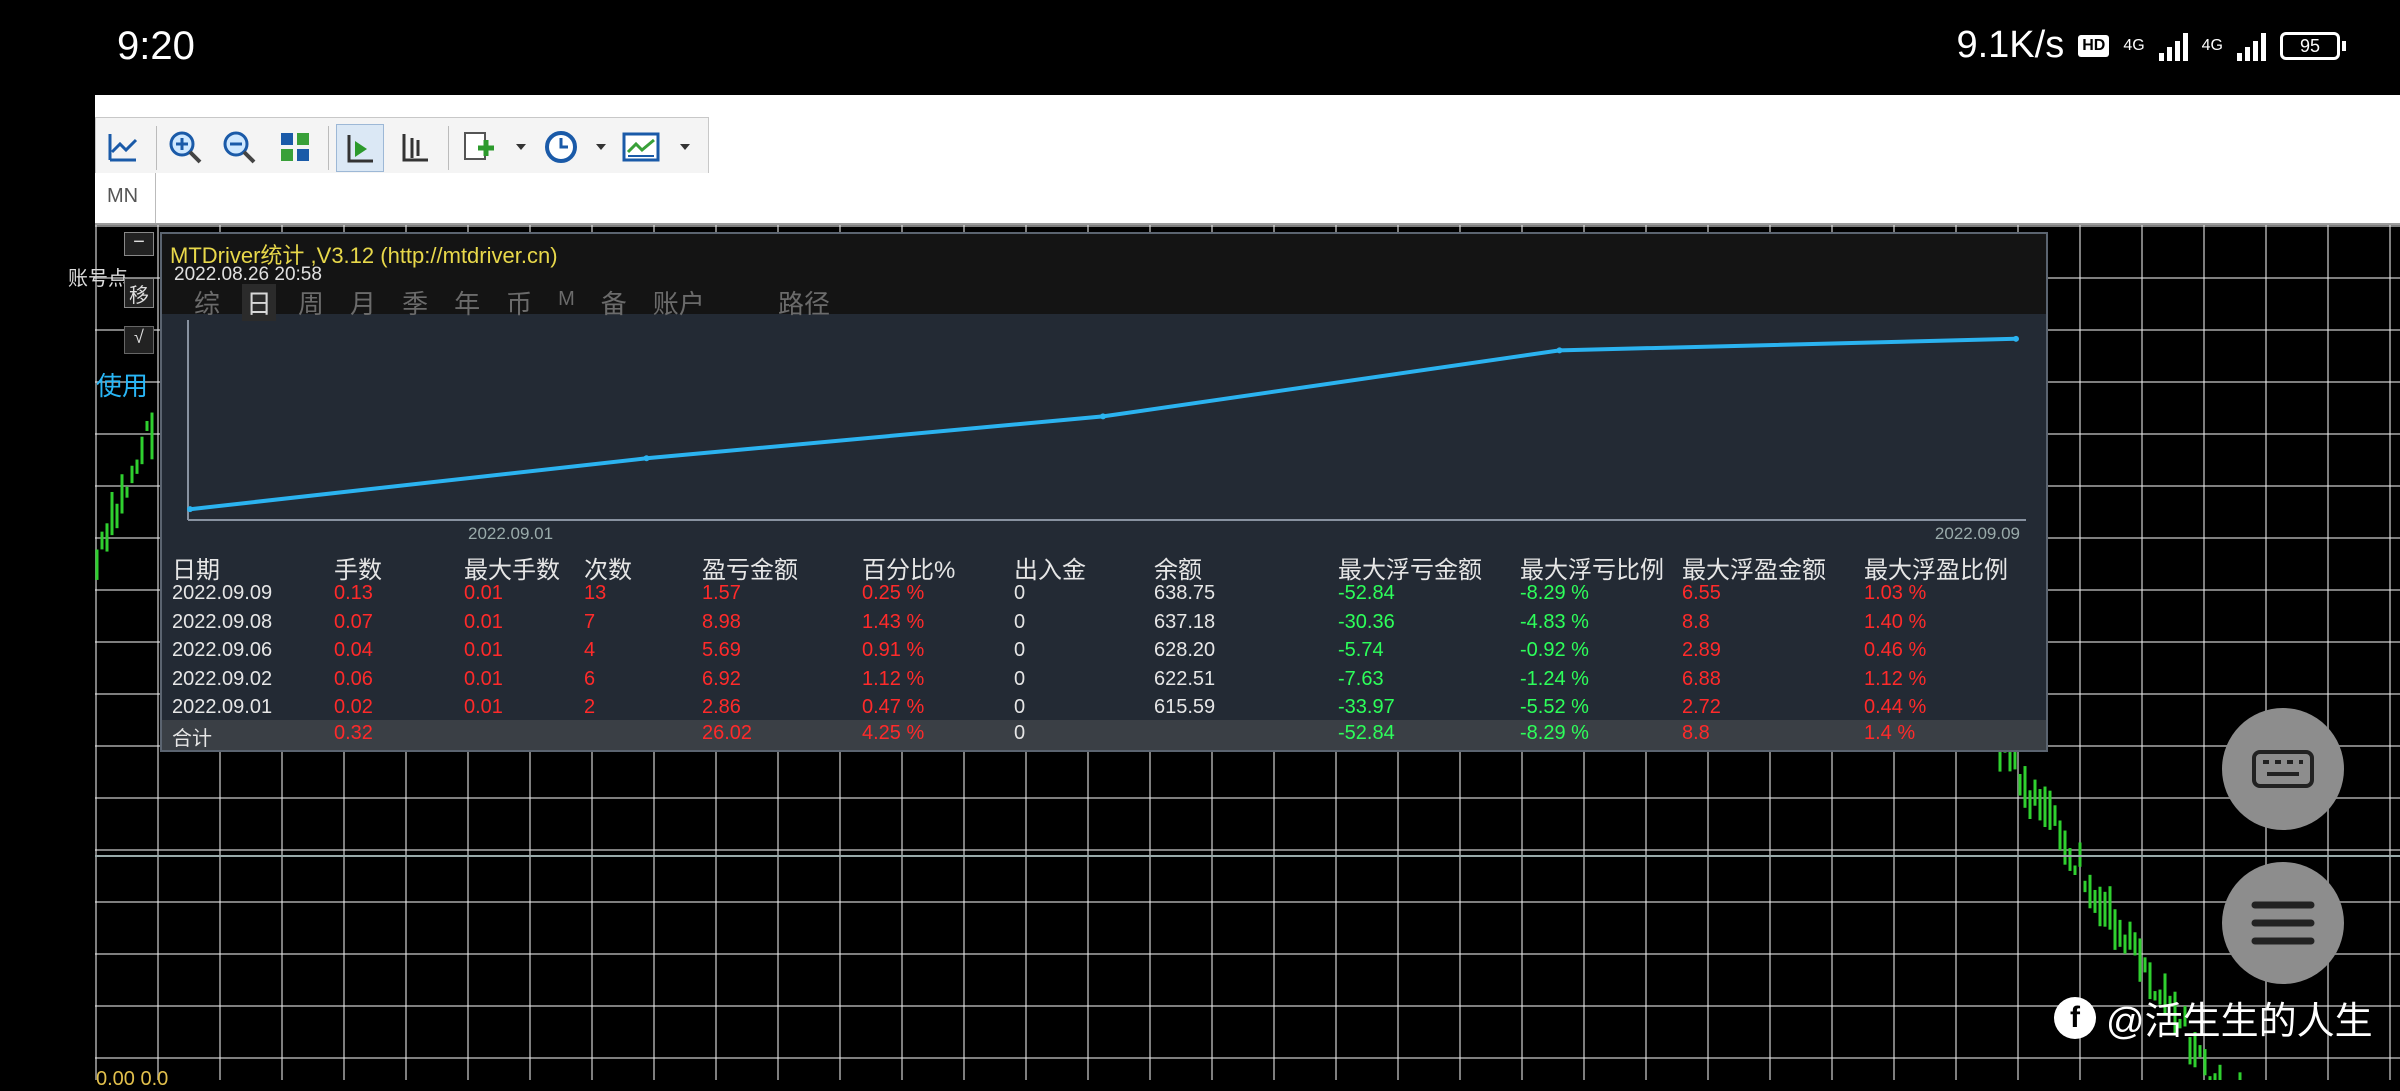 This screenshot has height=1091, width=2400. Describe the element at coordinates (1185, 707) in the screenshot. I see `stats-cell: 615.59` at that location.